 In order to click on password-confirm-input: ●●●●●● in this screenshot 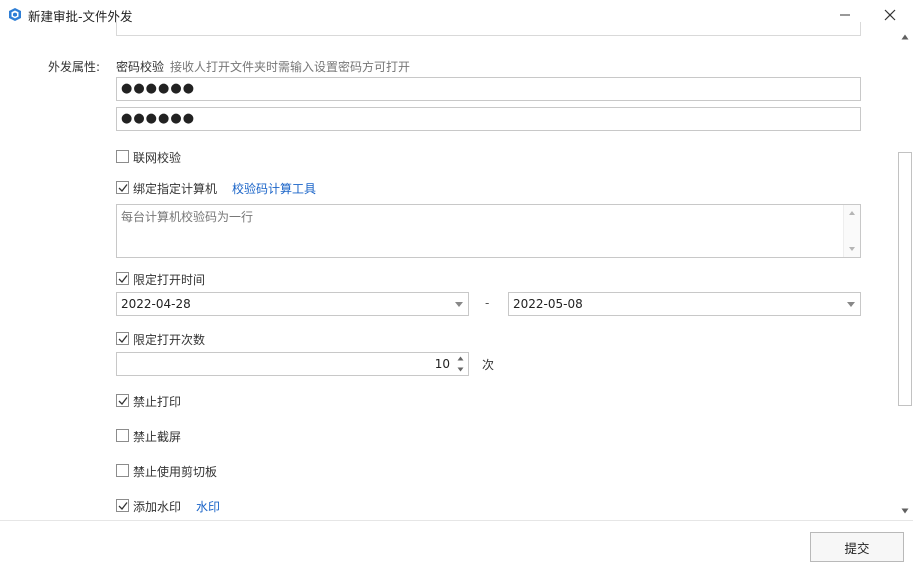, I will do `click(488, 119)`.